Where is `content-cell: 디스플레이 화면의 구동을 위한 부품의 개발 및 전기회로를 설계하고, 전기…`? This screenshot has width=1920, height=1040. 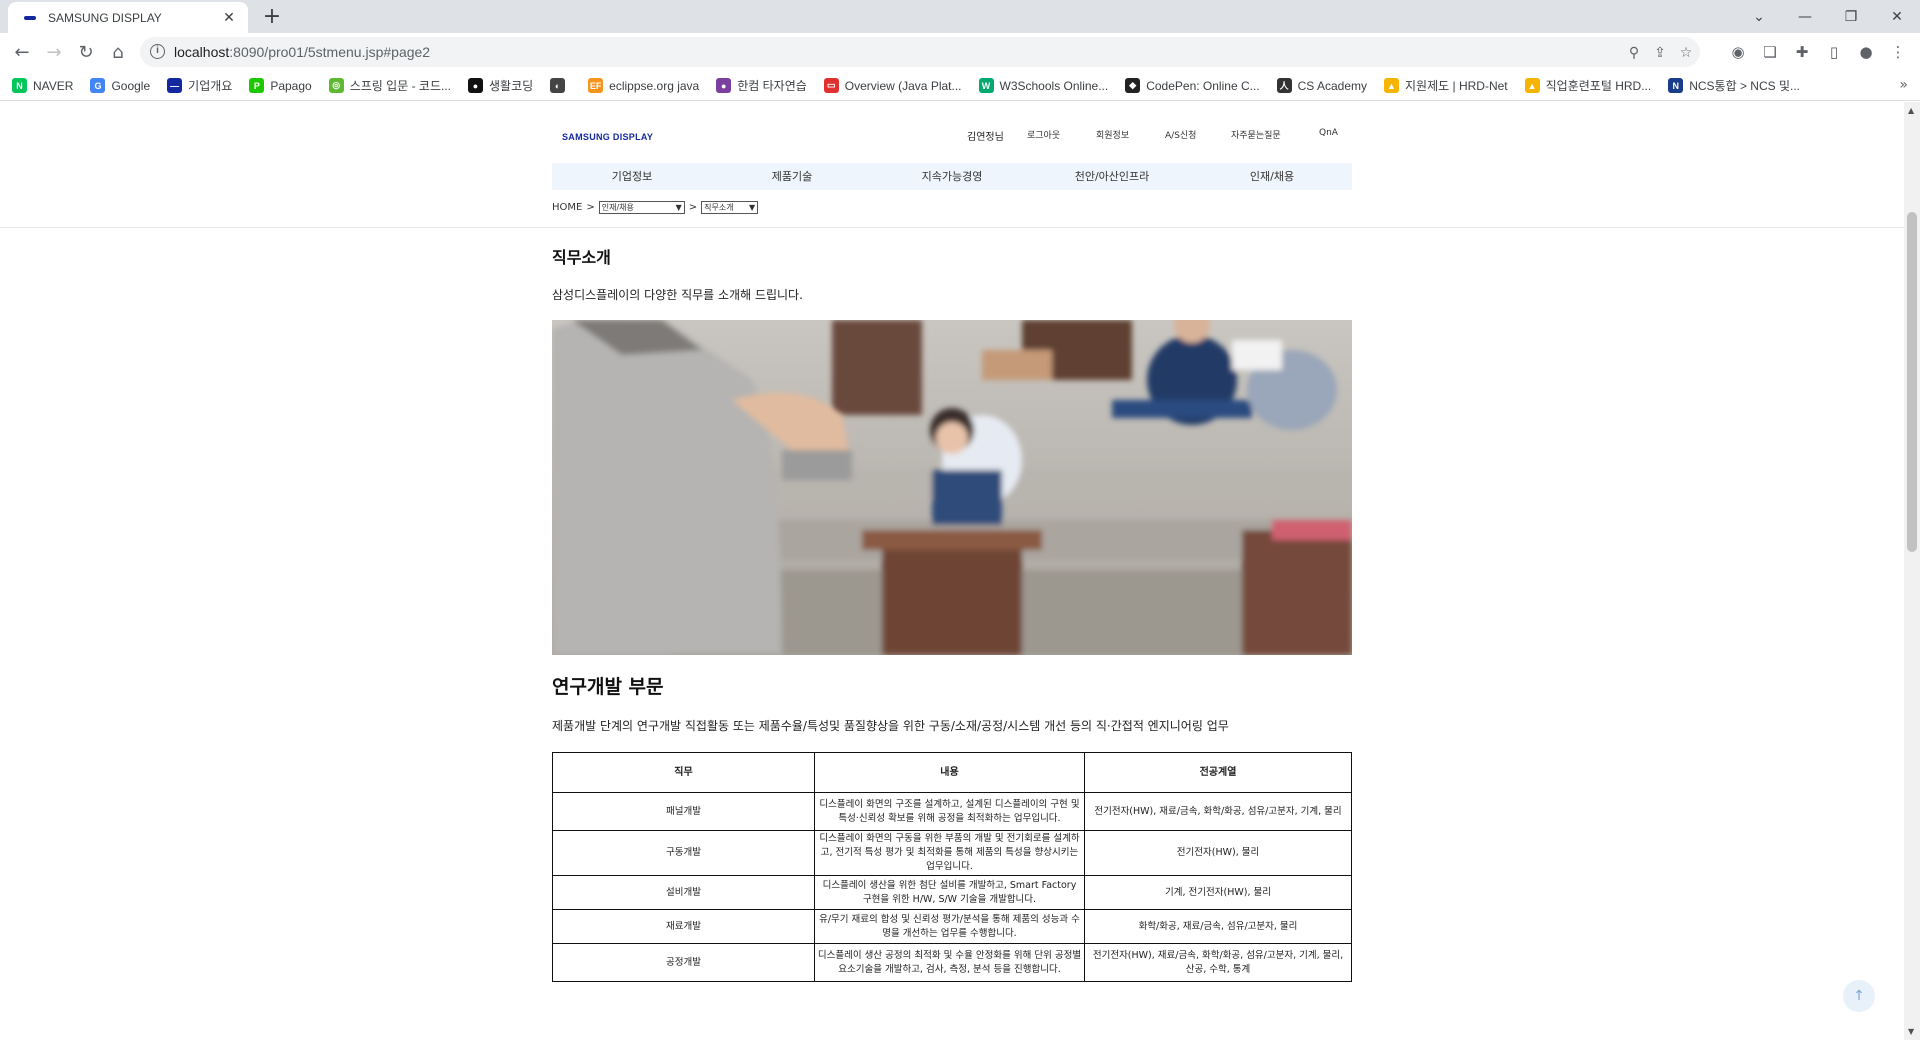 content-cell: 디스플레이 화면의 구동을 위한 부품의 개발 및 전기회로를 설계하고, 전기… is located at coordinates (949, 853).